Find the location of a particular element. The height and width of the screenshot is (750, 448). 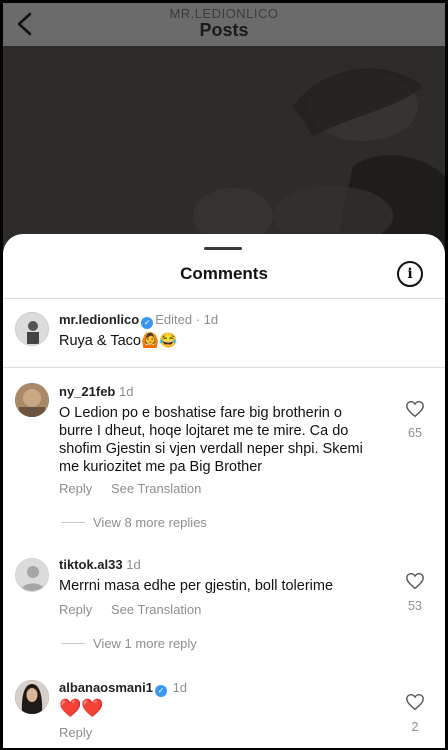

caption-emojis: 🙆😂 is located at coordinates (159, 341).